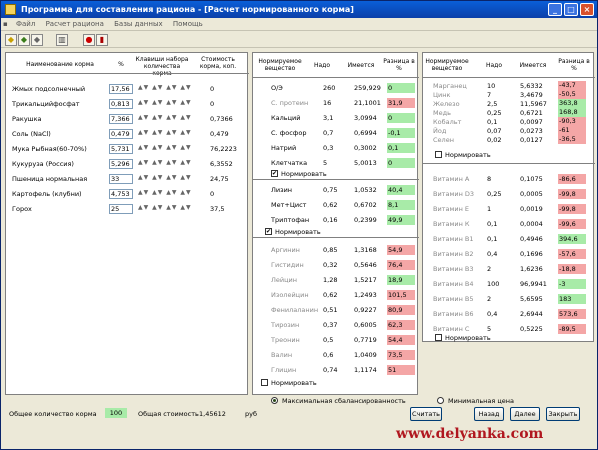 The image size is (598, 450). I want to click on nutrient-have: 2,6944, so click(531, 314).